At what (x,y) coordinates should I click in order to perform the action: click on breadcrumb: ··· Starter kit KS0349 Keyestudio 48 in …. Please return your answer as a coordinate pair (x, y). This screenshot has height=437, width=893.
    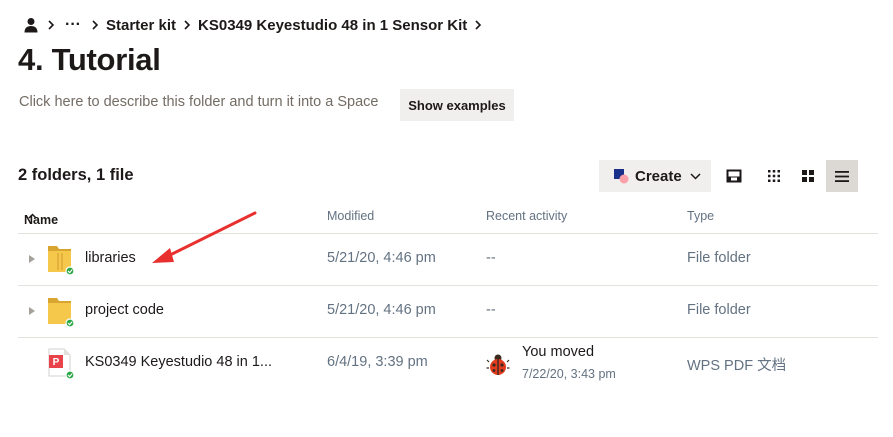
    Looking at the image, I should click on (255, 25).